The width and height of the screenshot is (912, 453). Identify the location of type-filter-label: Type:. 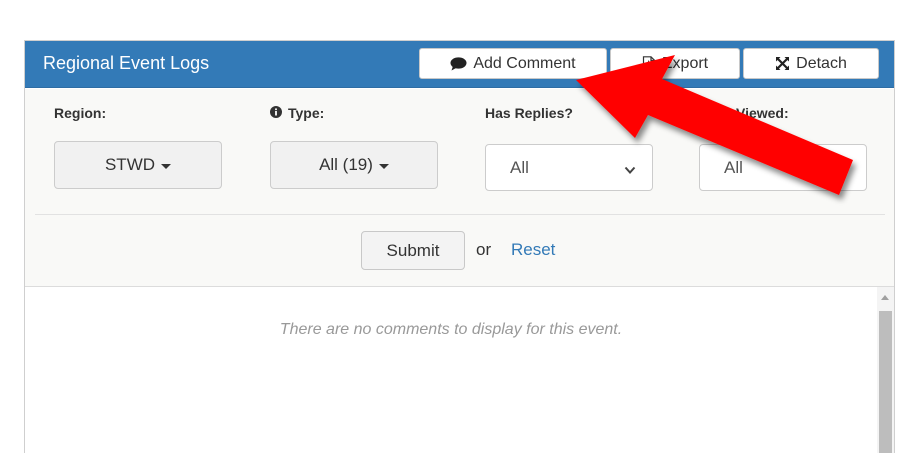
(297, 113).